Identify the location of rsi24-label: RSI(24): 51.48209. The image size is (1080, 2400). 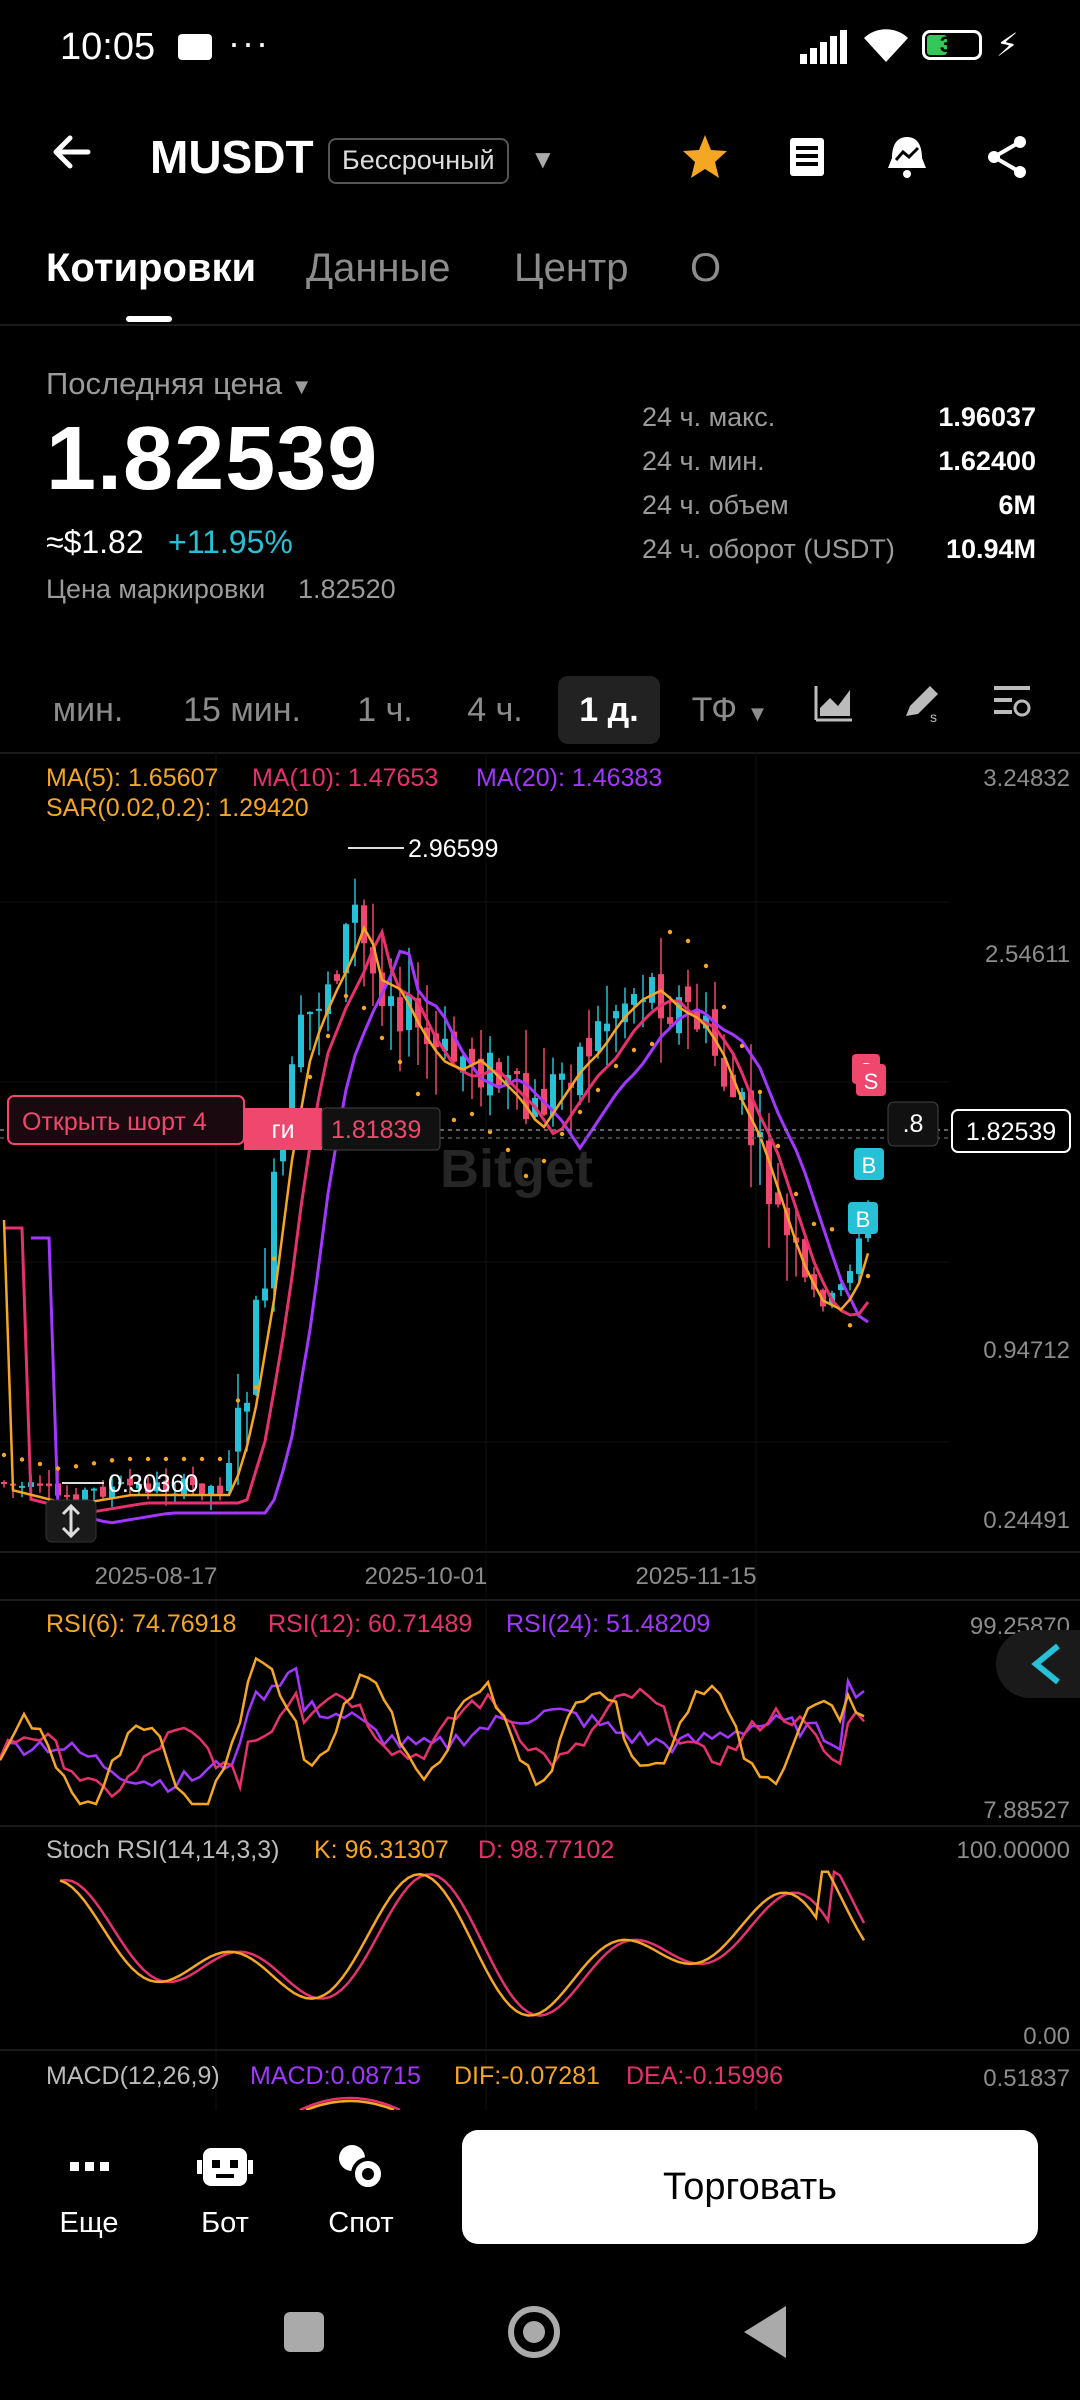
(608, 1624).